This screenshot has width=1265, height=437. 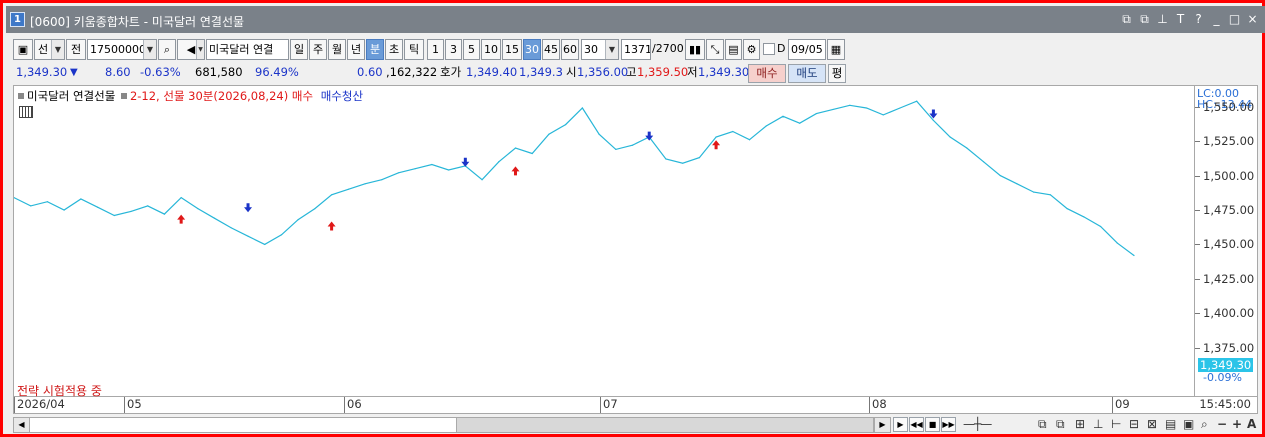 What do you see at coordinates (1204, 424) in the screenshot?
I see `zoom-search-icon: ⌕` at bounding box center [1204, 424].